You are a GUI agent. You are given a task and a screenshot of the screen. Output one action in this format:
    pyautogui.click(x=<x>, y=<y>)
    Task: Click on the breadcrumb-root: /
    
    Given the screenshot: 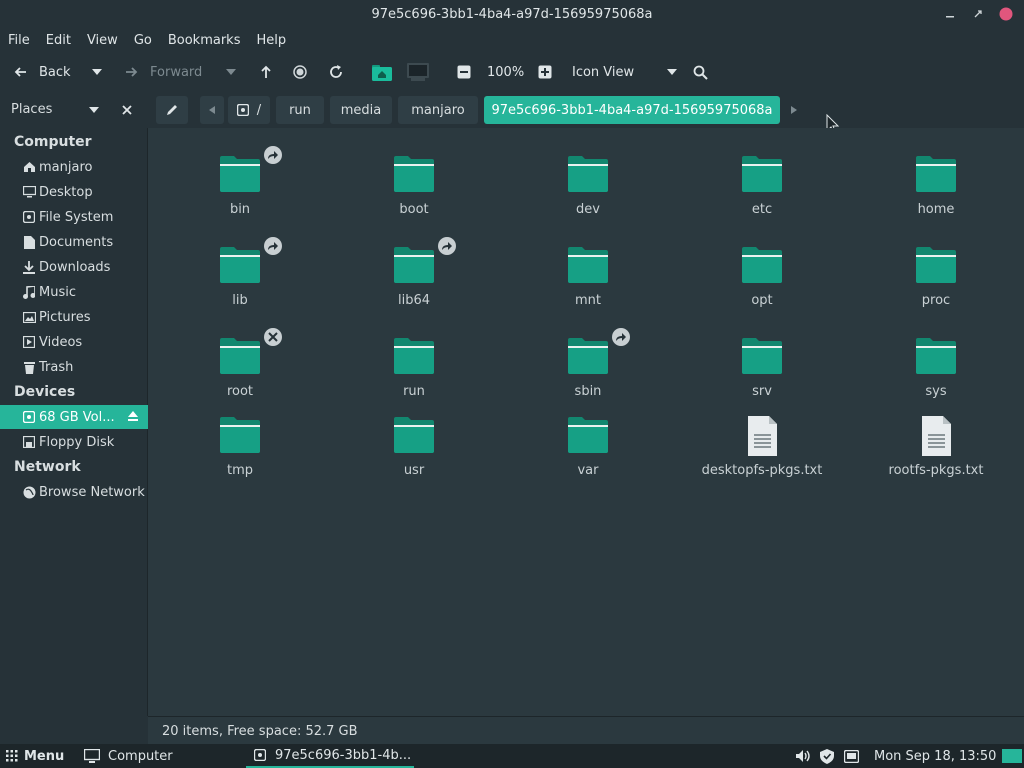 What is the action you would take?
    pyautogui.click(x=249, y=110)
    